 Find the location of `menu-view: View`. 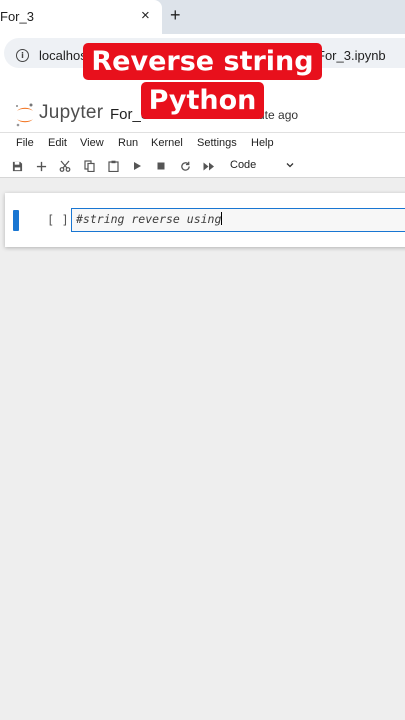

menu-view: View is located at coordinates (92, 143).